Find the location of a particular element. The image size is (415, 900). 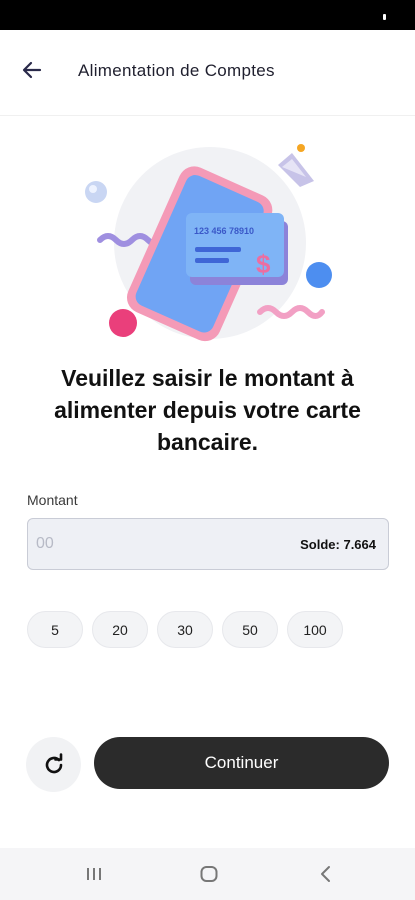

page-title: Alimentation de Comptes is located at coordinates (176, 70).